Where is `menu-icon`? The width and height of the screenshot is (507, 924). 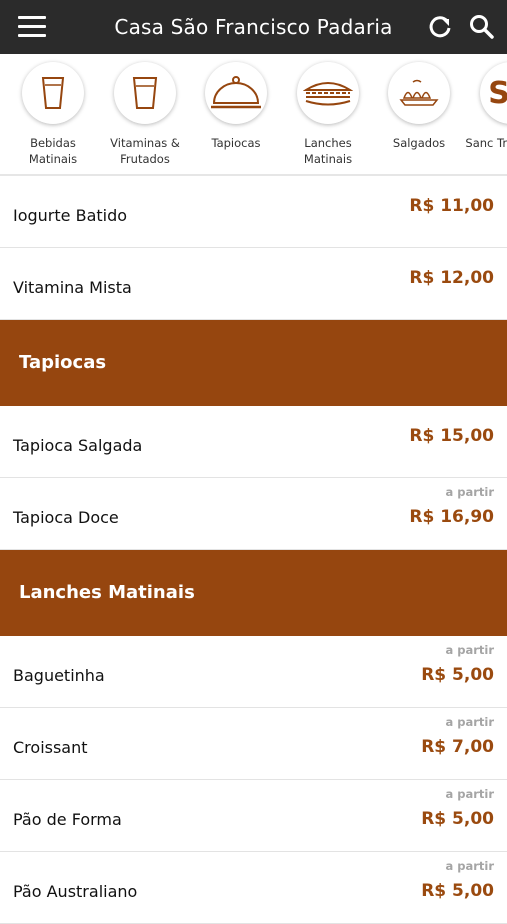
menu-icon is located at coordinates (32, 27).